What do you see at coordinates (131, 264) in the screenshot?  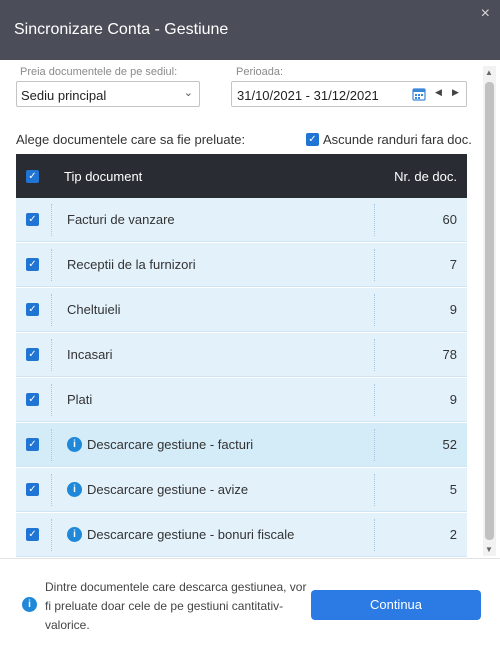 I see `row-label: Receptii de la furnizori` at bounding box center [131, 264].